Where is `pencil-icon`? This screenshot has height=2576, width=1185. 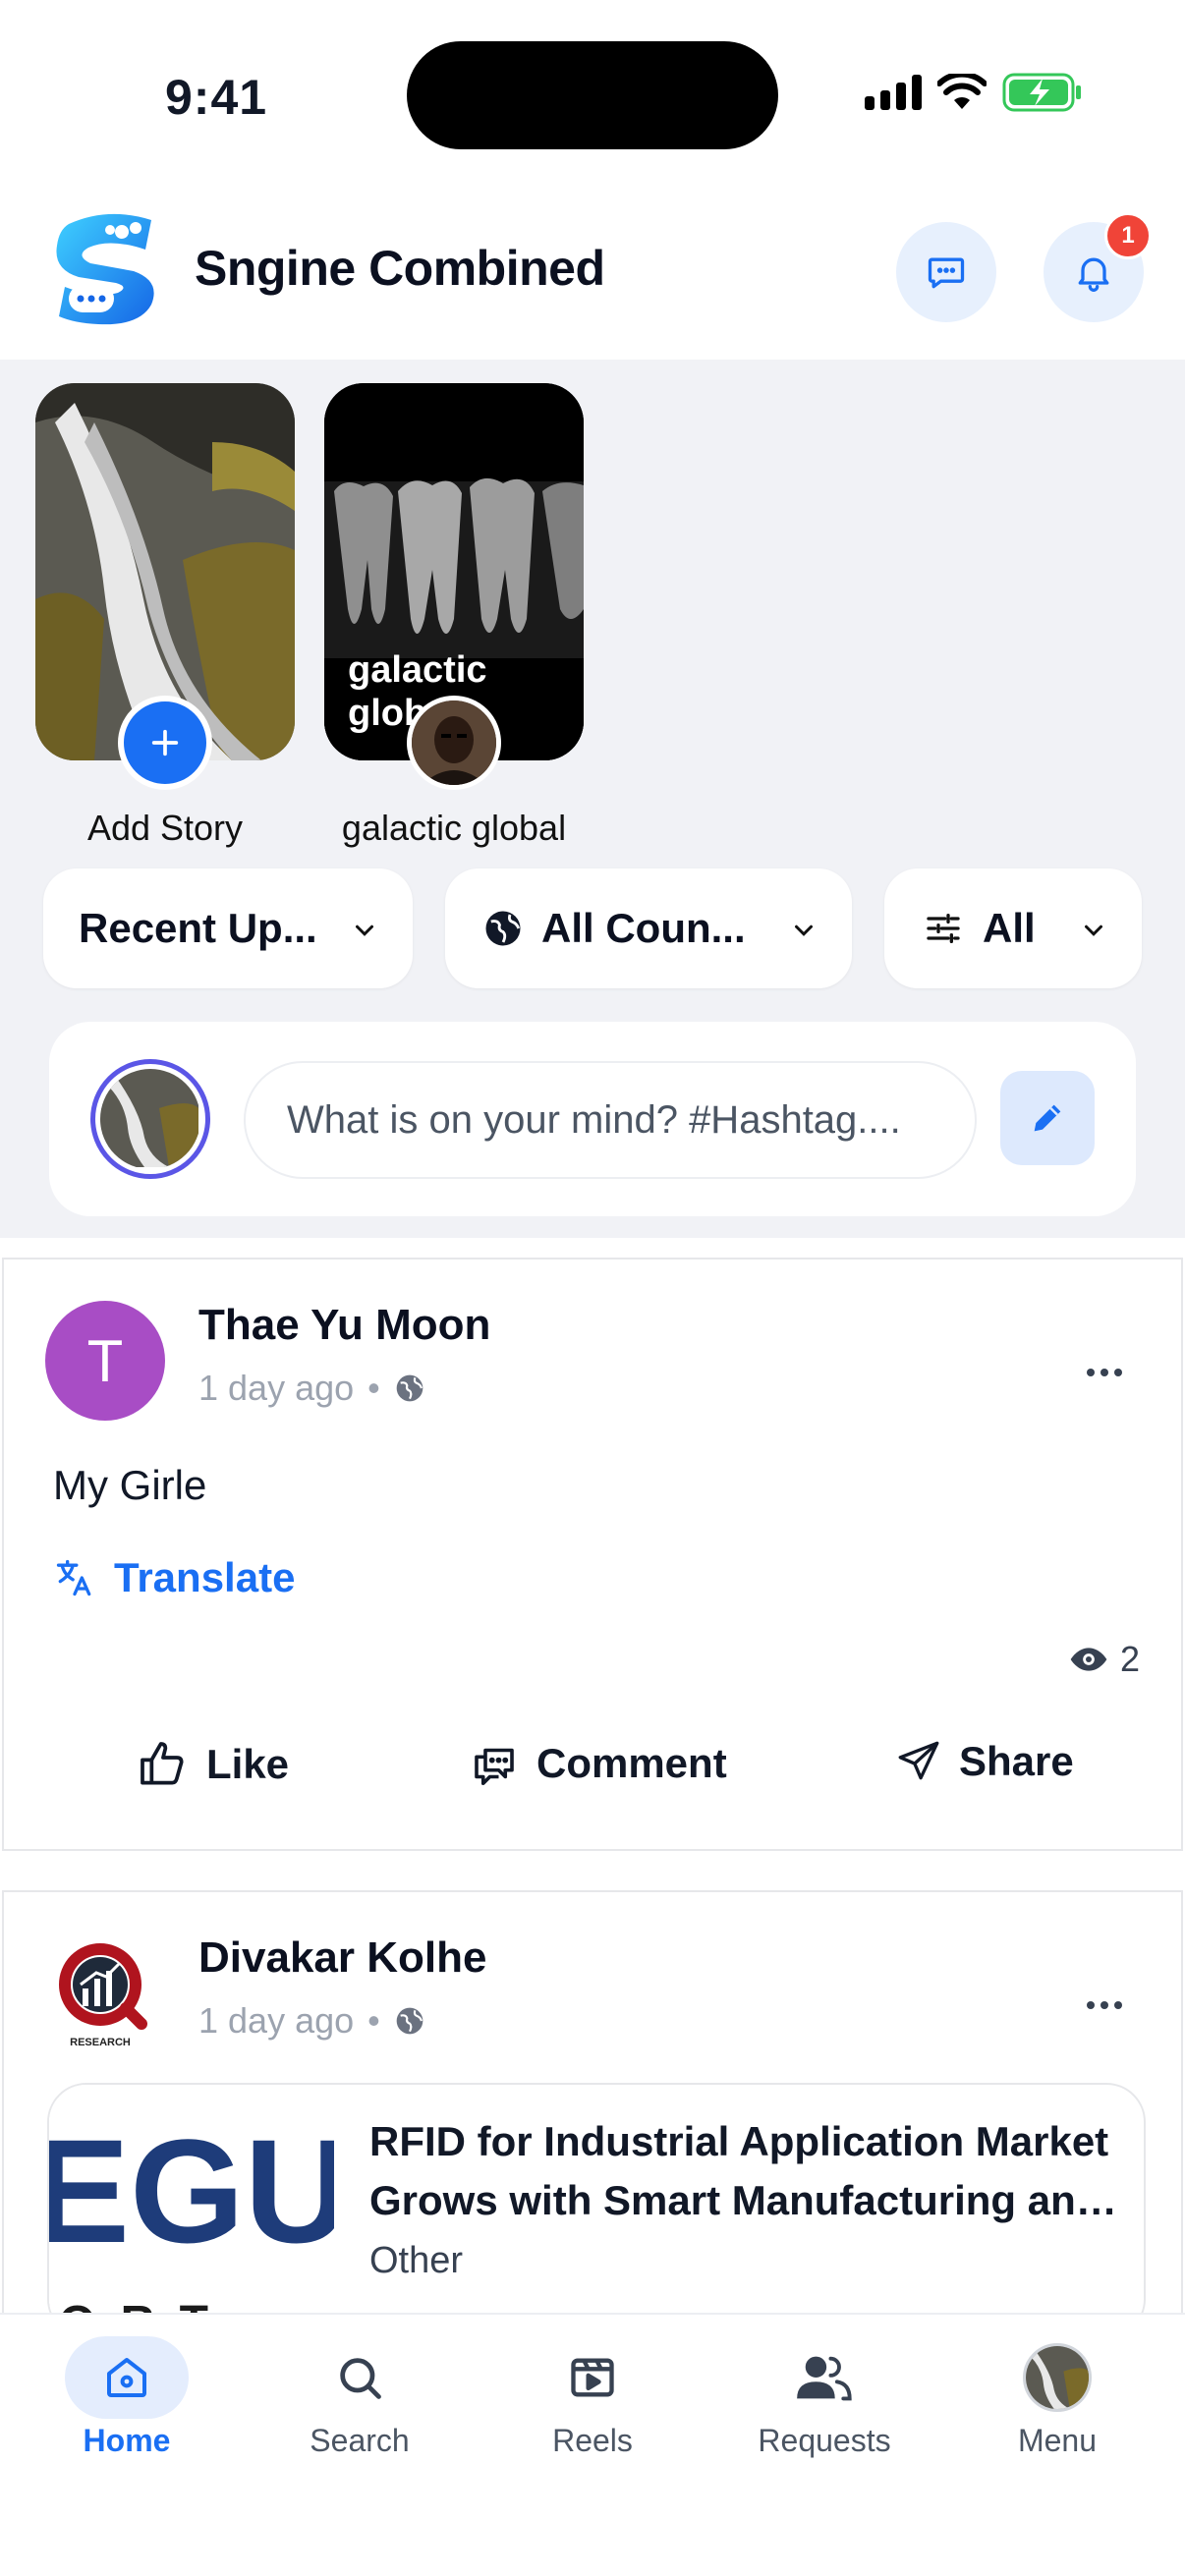 pencil-icon is located at coordinates (1048, 1118).